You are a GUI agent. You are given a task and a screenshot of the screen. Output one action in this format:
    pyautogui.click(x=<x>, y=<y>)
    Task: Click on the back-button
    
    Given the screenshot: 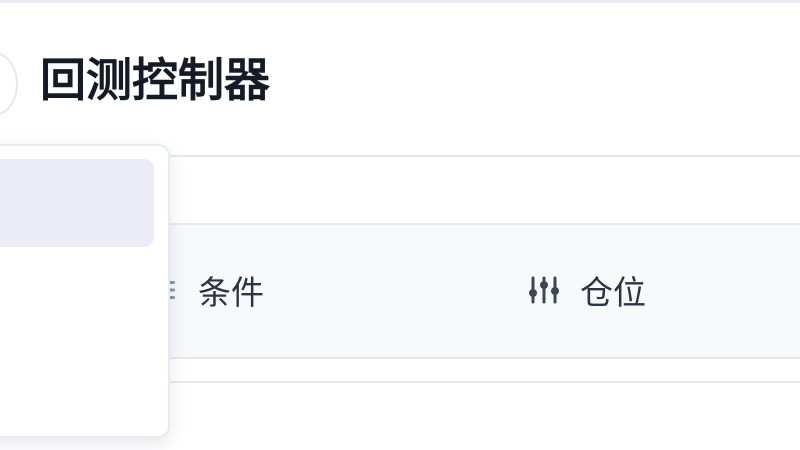 What is the action you would take?
    pyautogui.click(x=9, y=84)
    